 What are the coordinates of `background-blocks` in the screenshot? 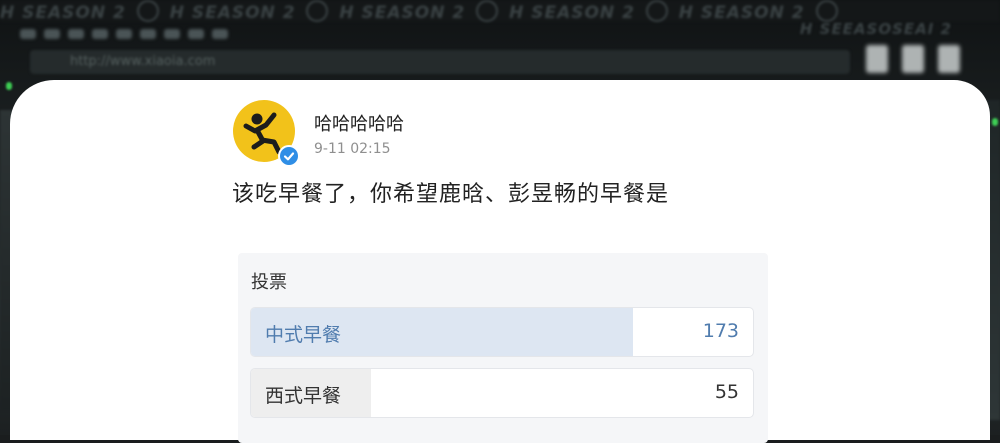 It's located at (906, 61).